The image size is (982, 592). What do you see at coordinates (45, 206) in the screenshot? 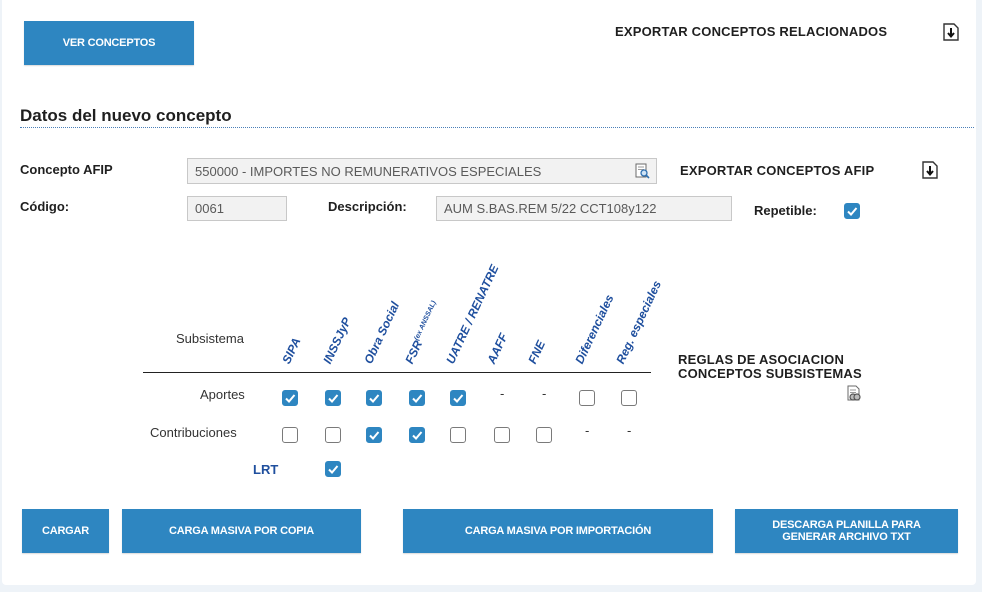
I see `codigo-label: Código:` at bounding box center [45, 206].